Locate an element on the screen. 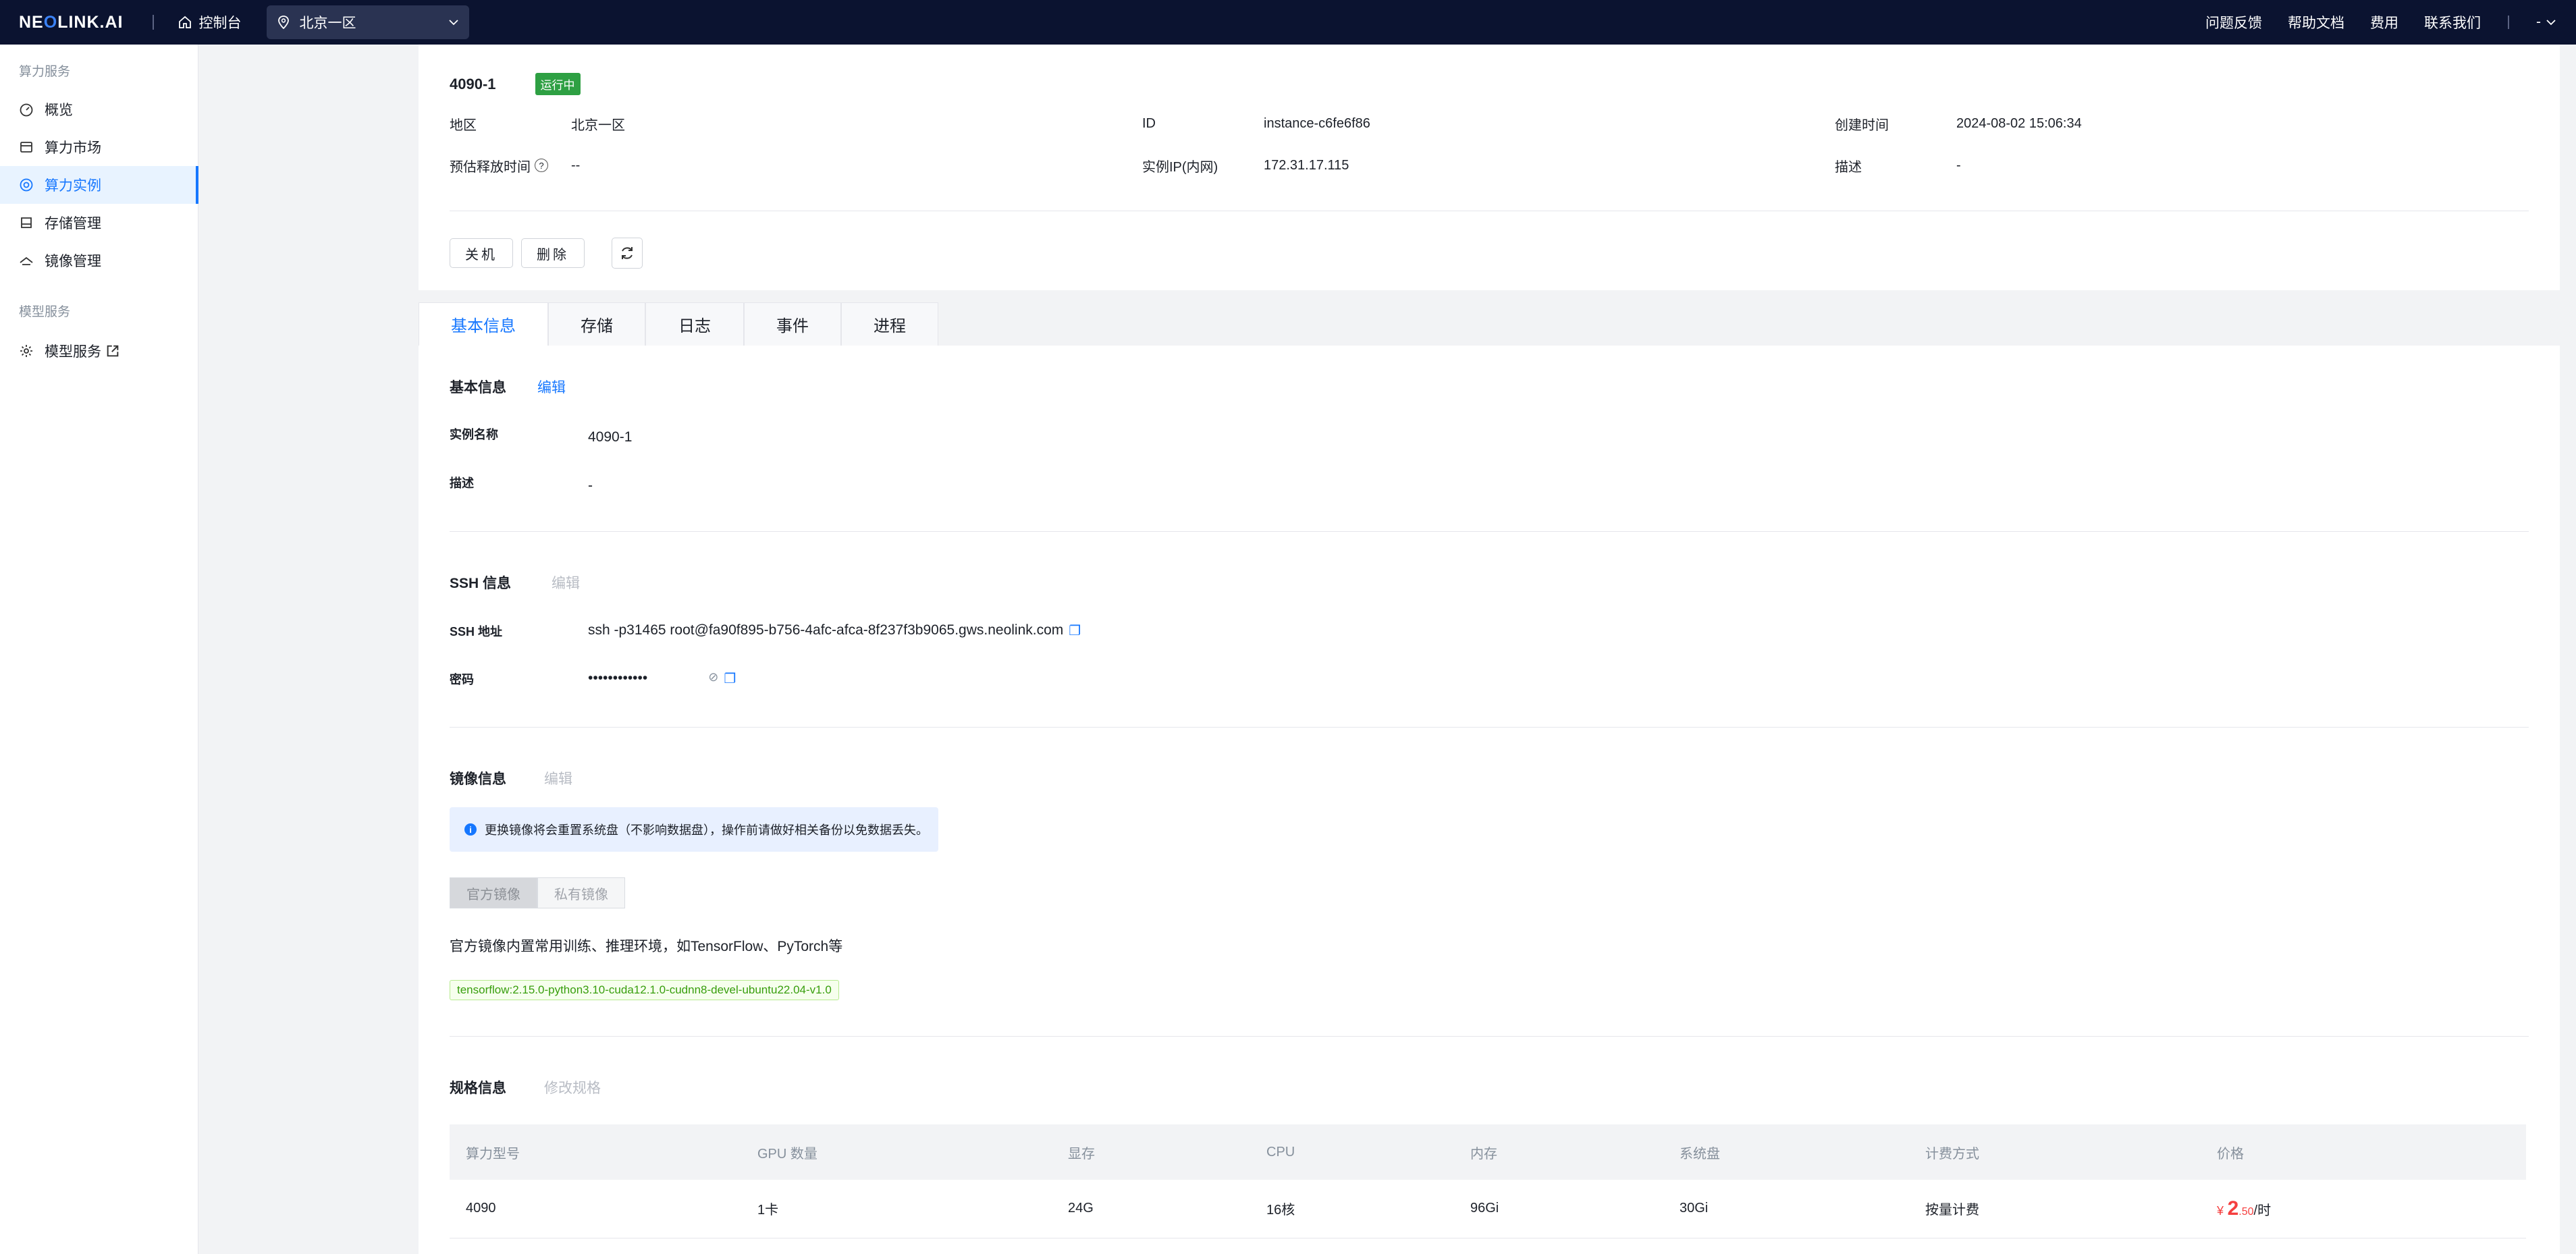 The width and height of the screenshot is (2576, 1254). detail-tabs: 基本信息 存储 日志 事件 进程 is located at coordinates (678, 324).